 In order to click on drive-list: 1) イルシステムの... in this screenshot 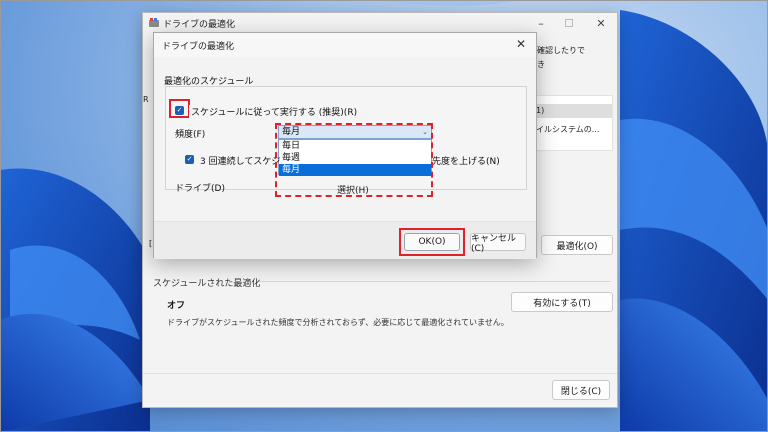, I will do `click(574, 123)`.